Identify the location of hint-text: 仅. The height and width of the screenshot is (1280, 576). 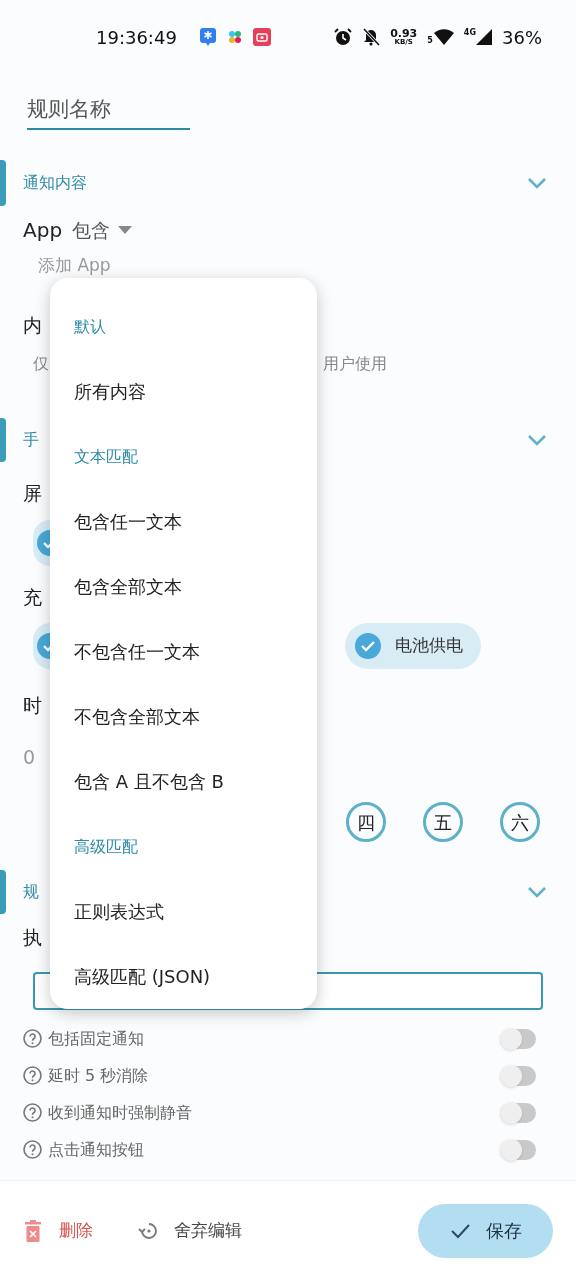
(41, 364).